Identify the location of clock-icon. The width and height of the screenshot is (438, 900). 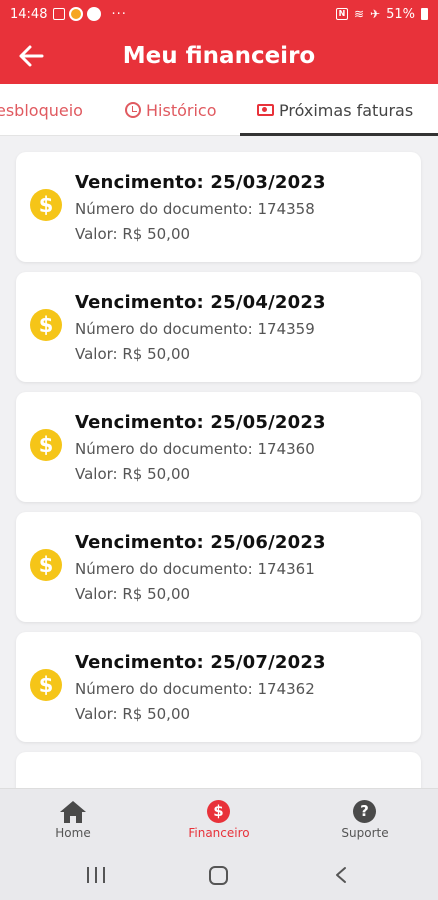
(133, 110).